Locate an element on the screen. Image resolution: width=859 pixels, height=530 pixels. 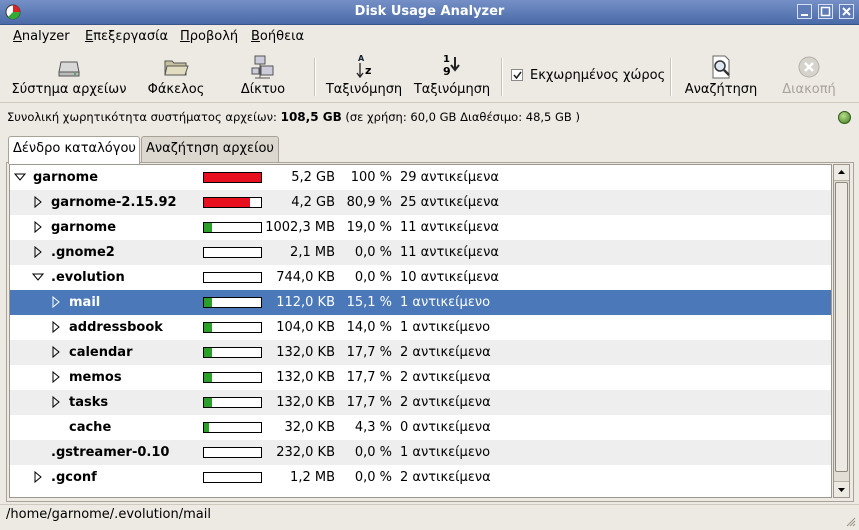
tab-directory-tree: Δένδρο καταλόγου is located at coordinates (74, 150).